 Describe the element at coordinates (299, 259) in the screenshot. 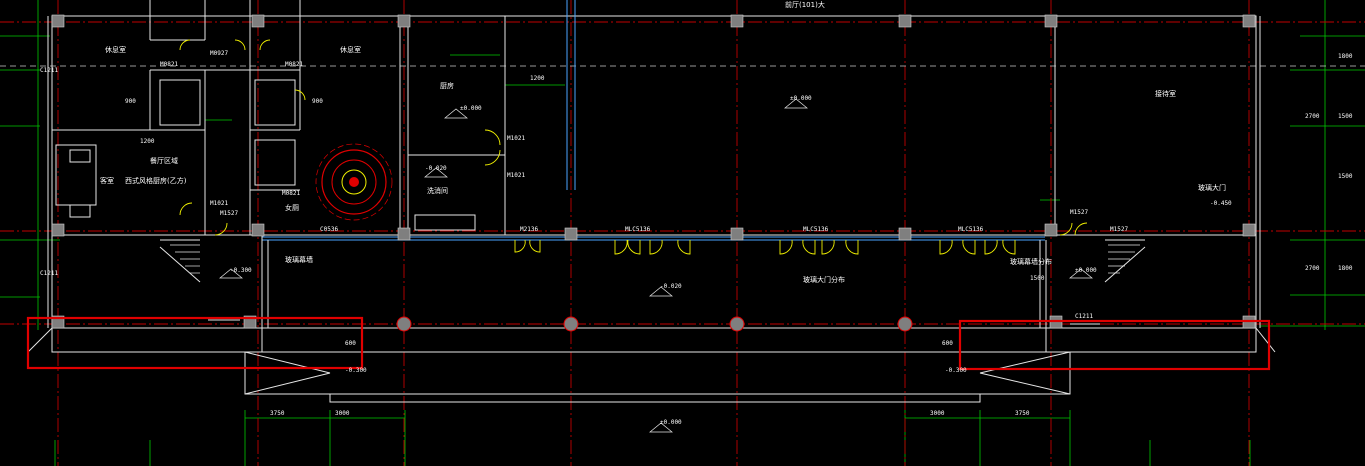

I see `room-label: 玻璃幕墙` at that location.